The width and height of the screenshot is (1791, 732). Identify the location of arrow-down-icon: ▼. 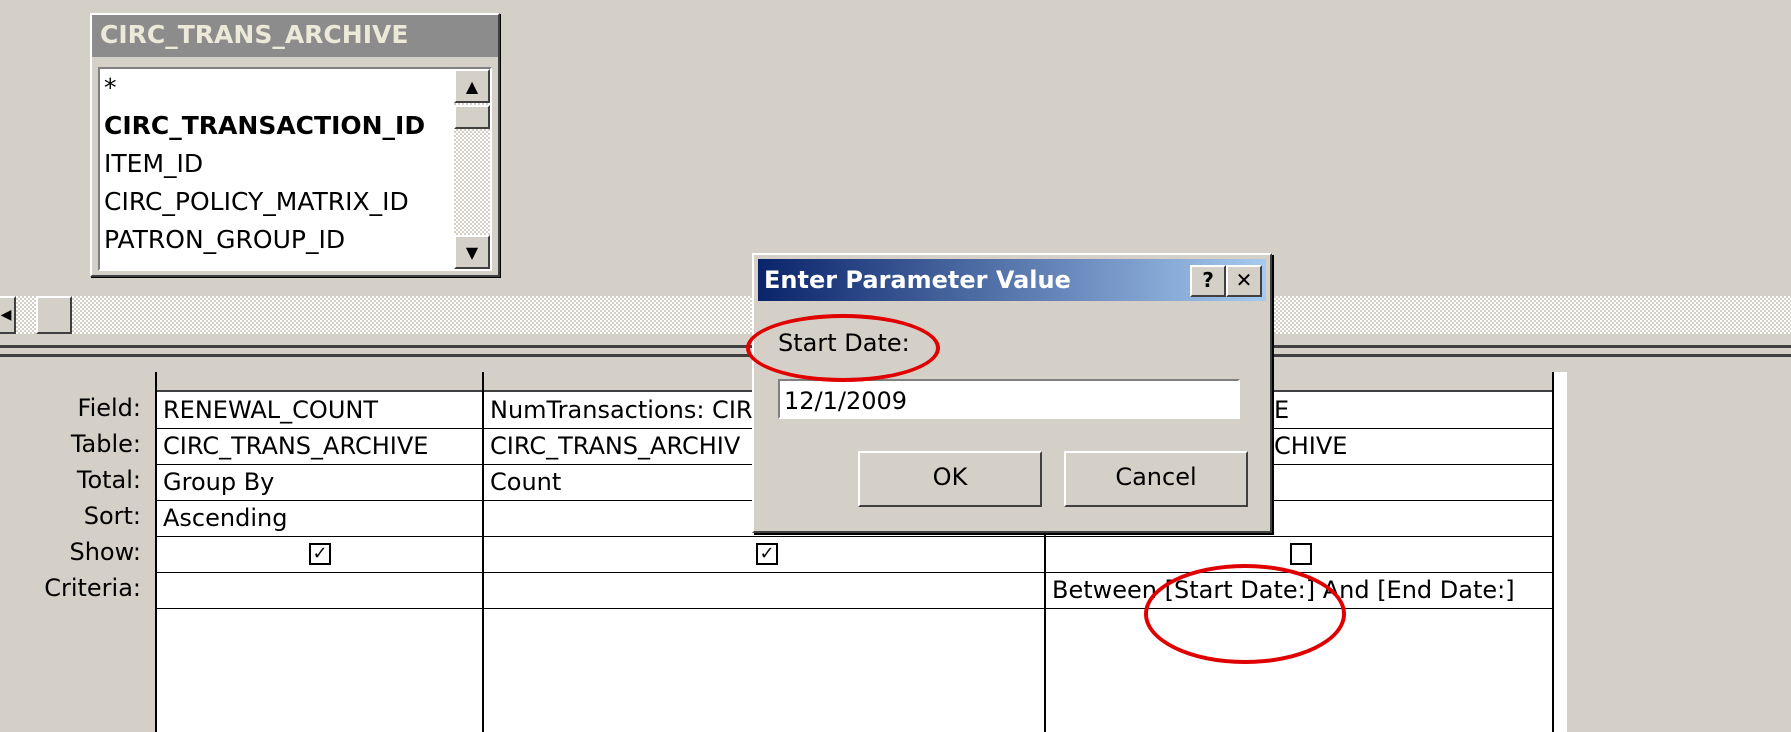
(472, 252).